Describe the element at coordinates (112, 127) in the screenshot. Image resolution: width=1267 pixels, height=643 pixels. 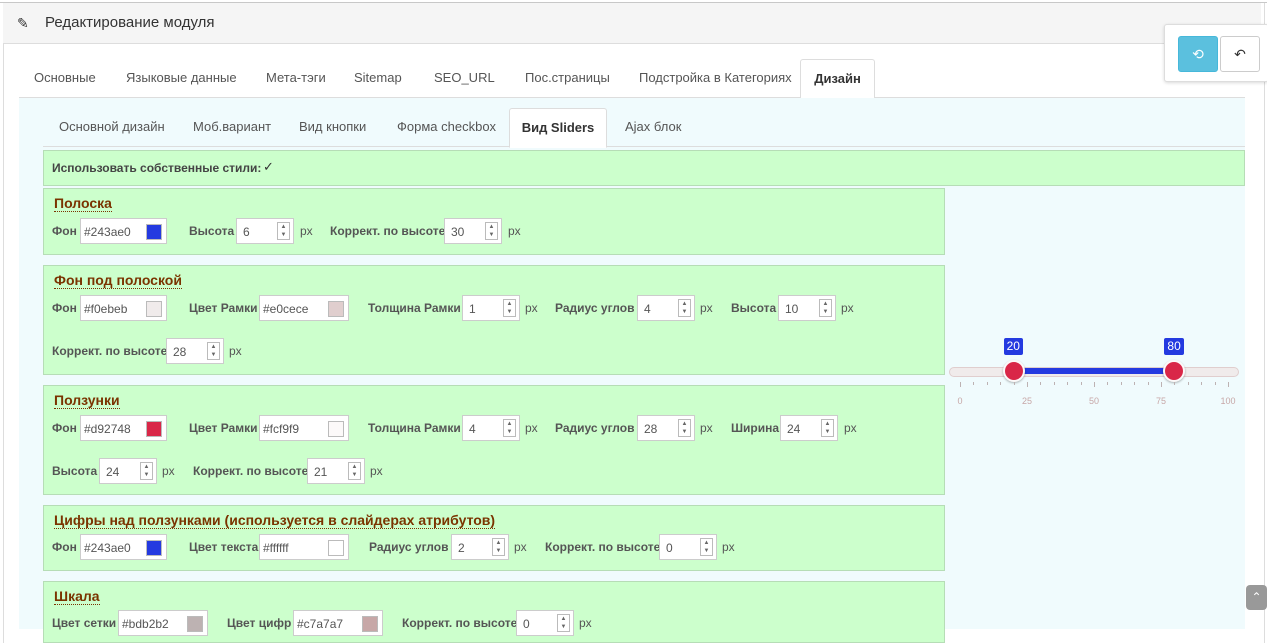
I see `tab-base-design: Основной дизайн` at that location.